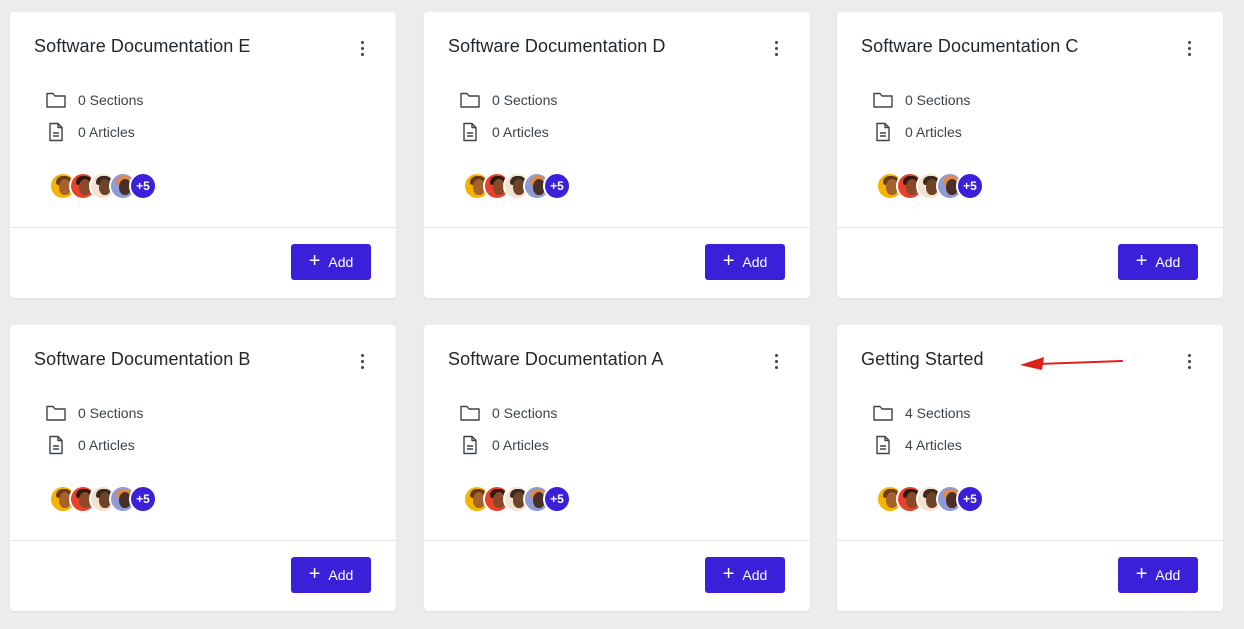 This screenshot has width=1244, height=629. I want to click on annotation-arrow-icon, so click(1071, 363).